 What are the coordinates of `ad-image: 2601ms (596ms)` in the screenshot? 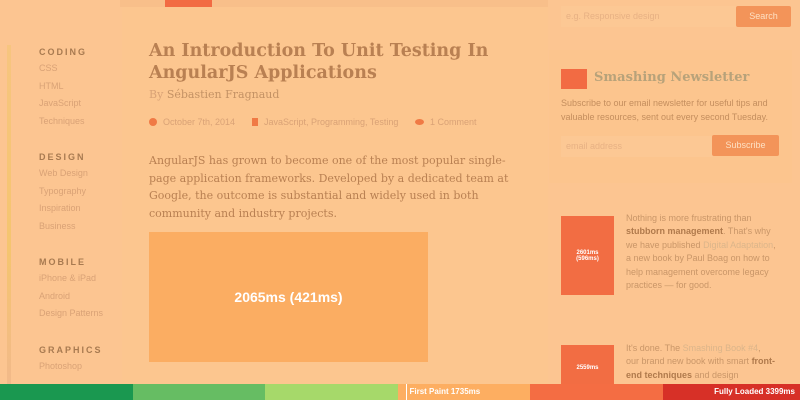 It's located at (587, 255).